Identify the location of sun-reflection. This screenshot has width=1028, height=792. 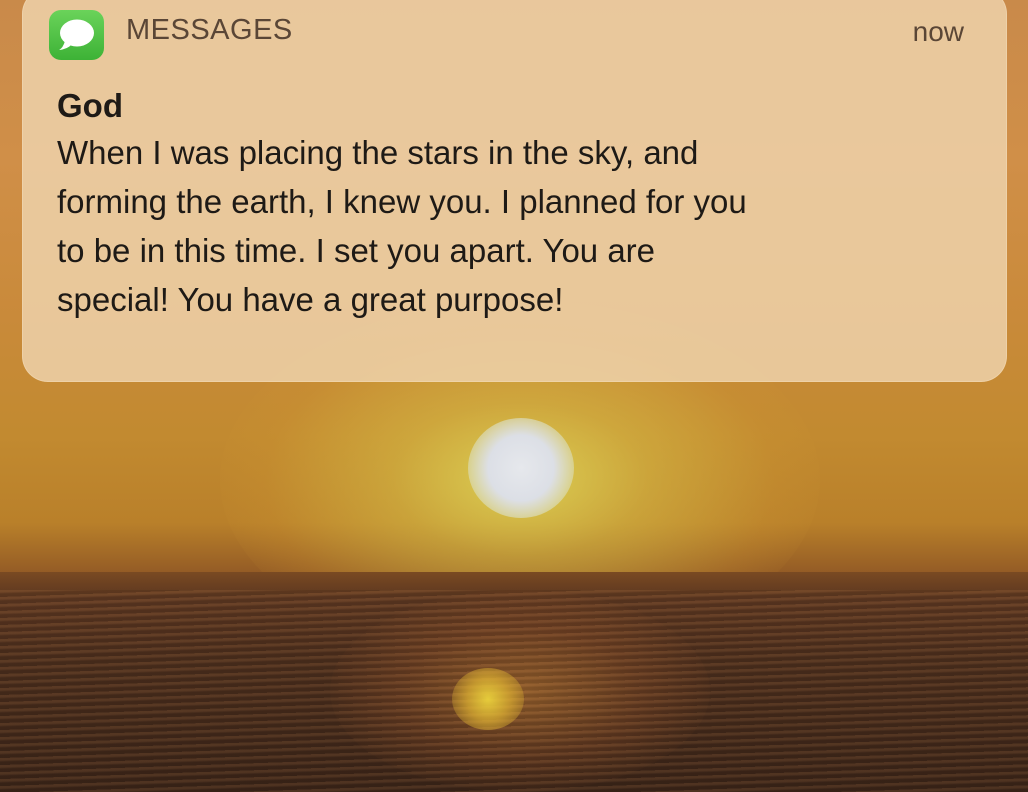
(488, 699).